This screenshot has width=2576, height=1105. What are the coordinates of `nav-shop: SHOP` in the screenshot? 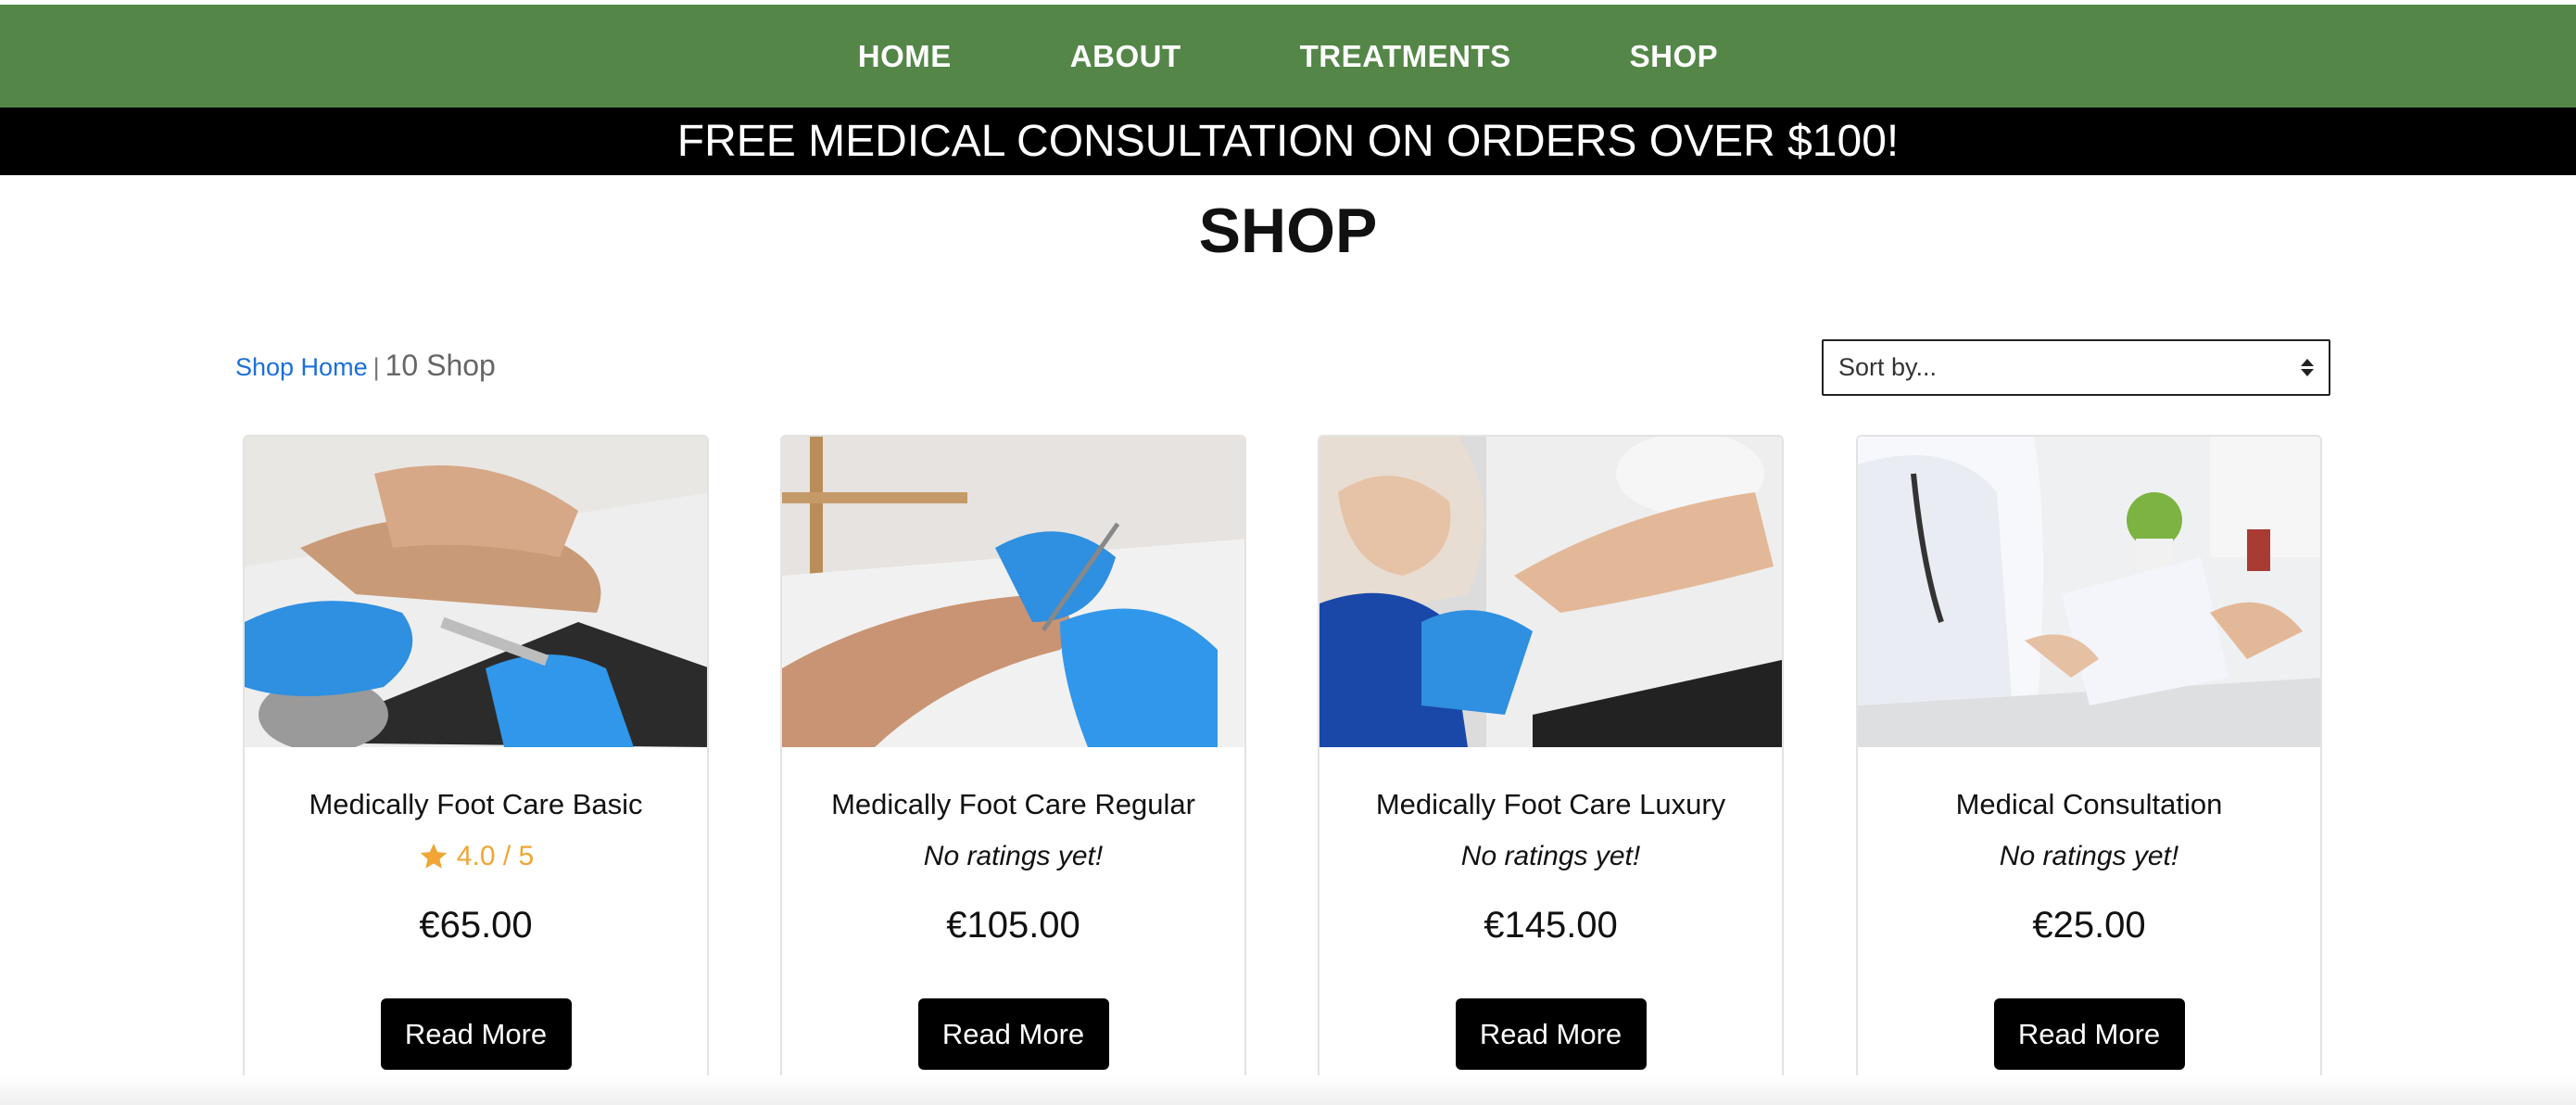 It's located at (1675, 56).